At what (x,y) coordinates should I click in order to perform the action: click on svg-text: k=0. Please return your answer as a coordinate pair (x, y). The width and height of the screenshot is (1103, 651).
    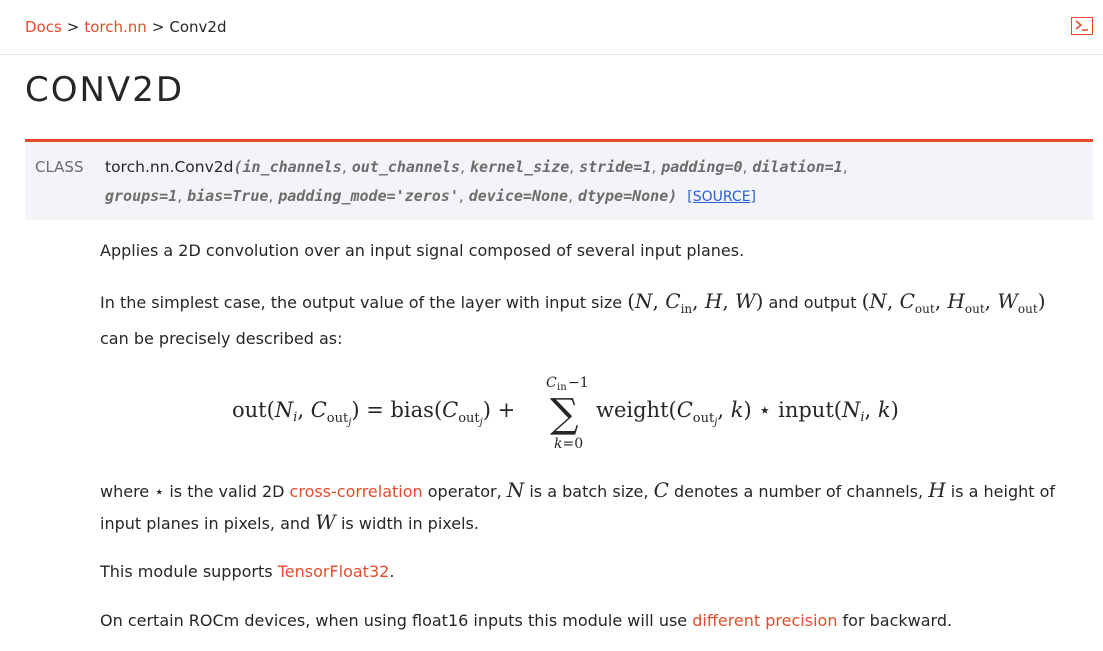
    Looking at the image, I should click on (568, 444).